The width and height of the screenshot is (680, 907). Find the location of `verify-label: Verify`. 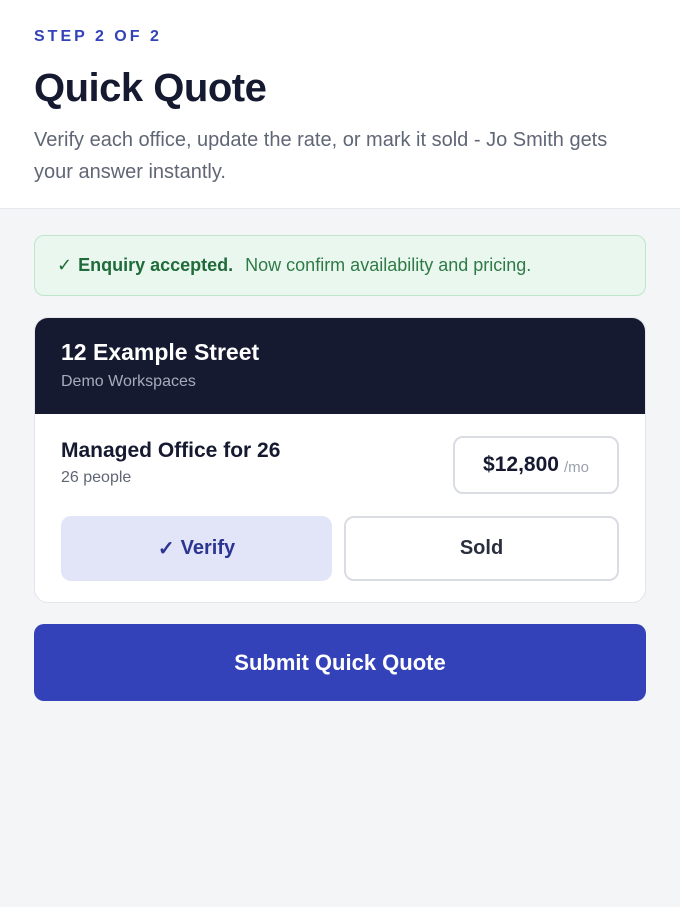

verify-label: Verify is located at coordinates (208, 548).